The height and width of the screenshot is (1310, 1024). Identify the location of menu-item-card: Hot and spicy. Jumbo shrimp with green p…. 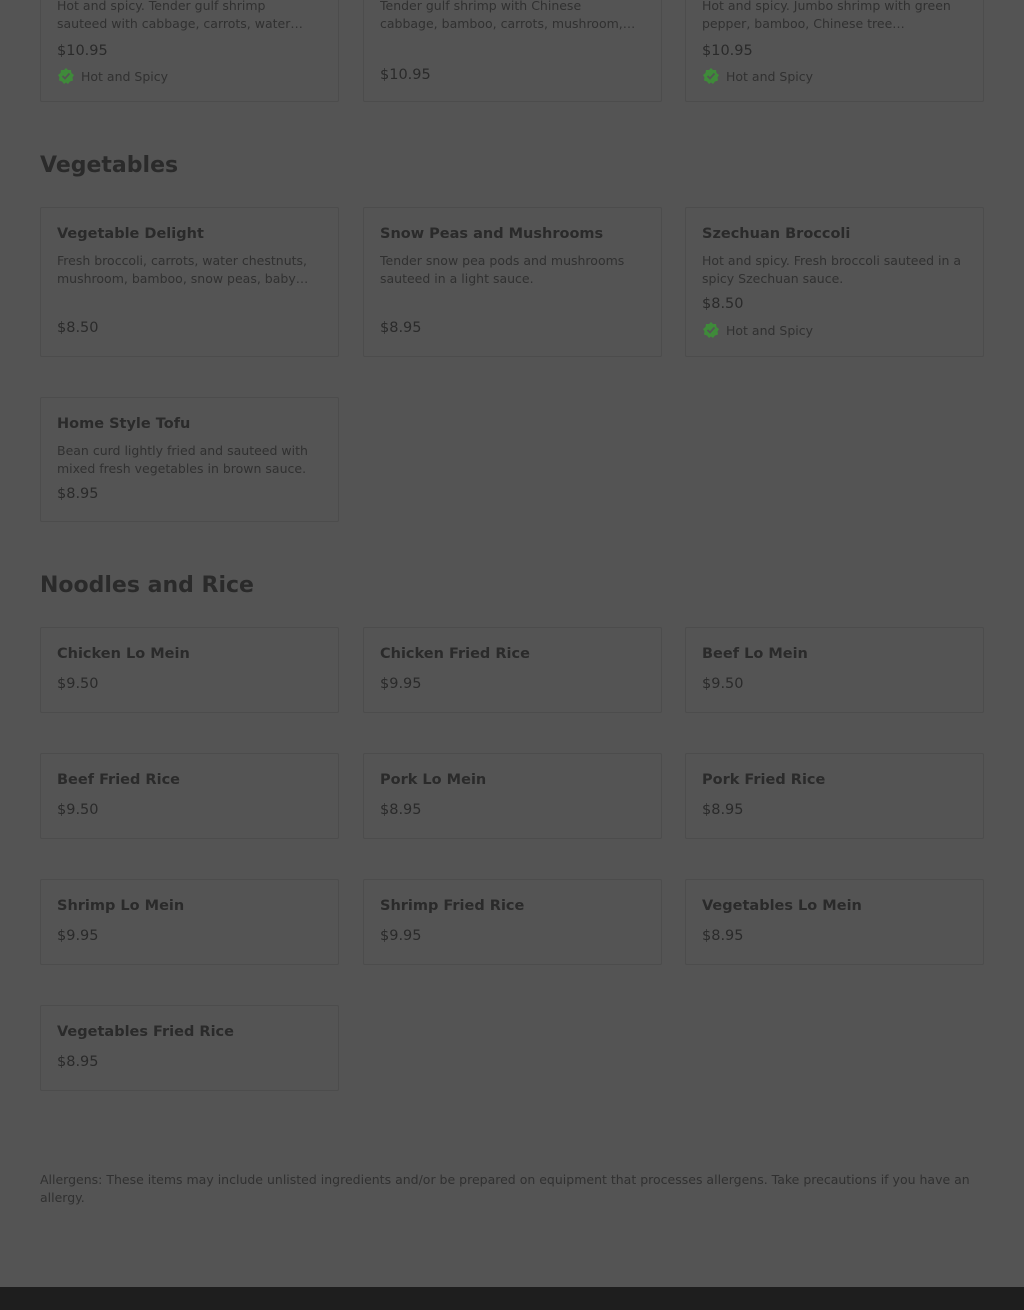
(834, 51).